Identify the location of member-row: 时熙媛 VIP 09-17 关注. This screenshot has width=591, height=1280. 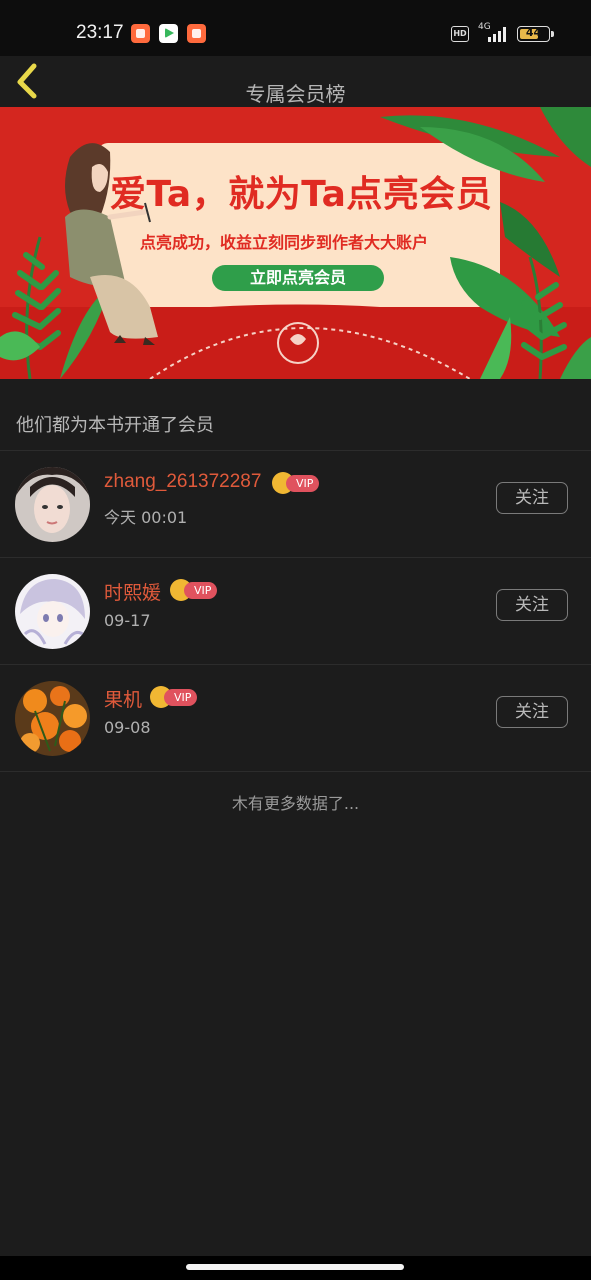
(295, 611).